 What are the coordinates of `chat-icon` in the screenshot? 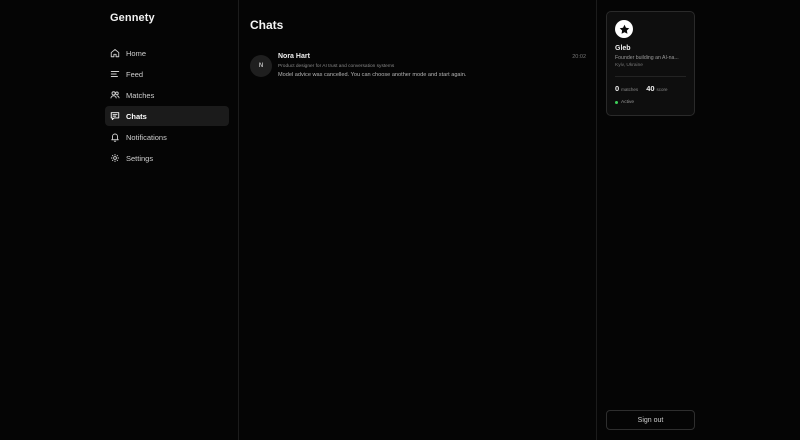 It's located at (115, 116).